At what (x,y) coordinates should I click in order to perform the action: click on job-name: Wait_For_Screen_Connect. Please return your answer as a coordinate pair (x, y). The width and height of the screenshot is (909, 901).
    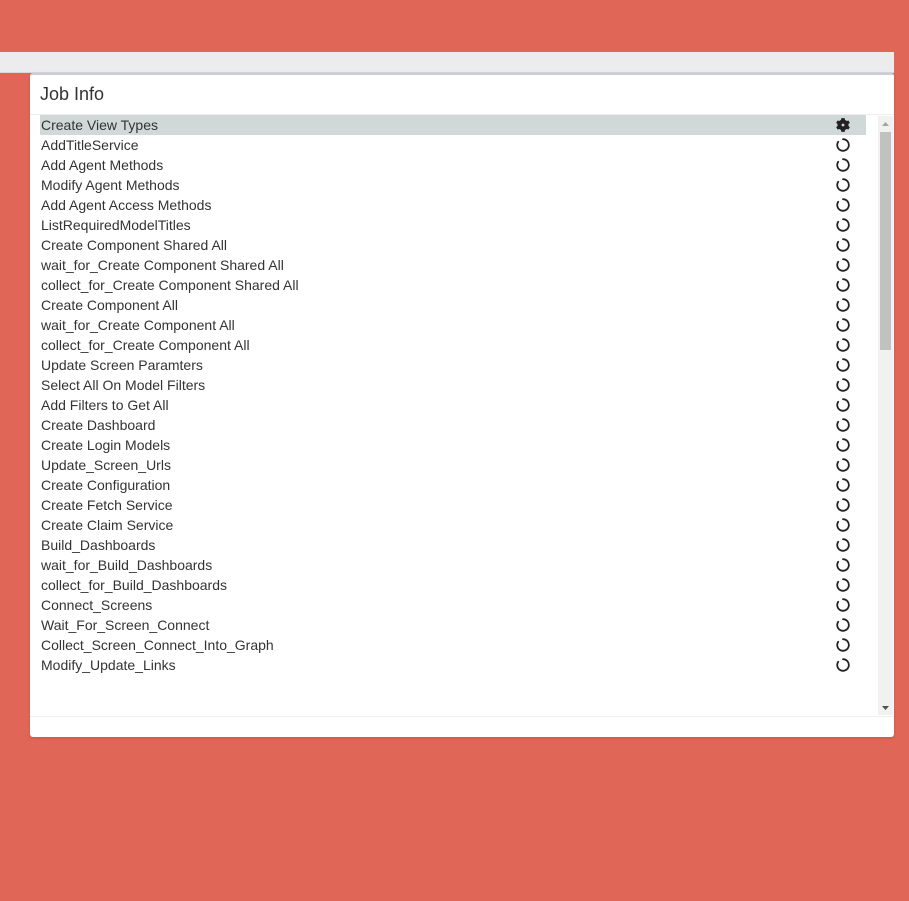
    Looking at the image, I should click on (125, 625).